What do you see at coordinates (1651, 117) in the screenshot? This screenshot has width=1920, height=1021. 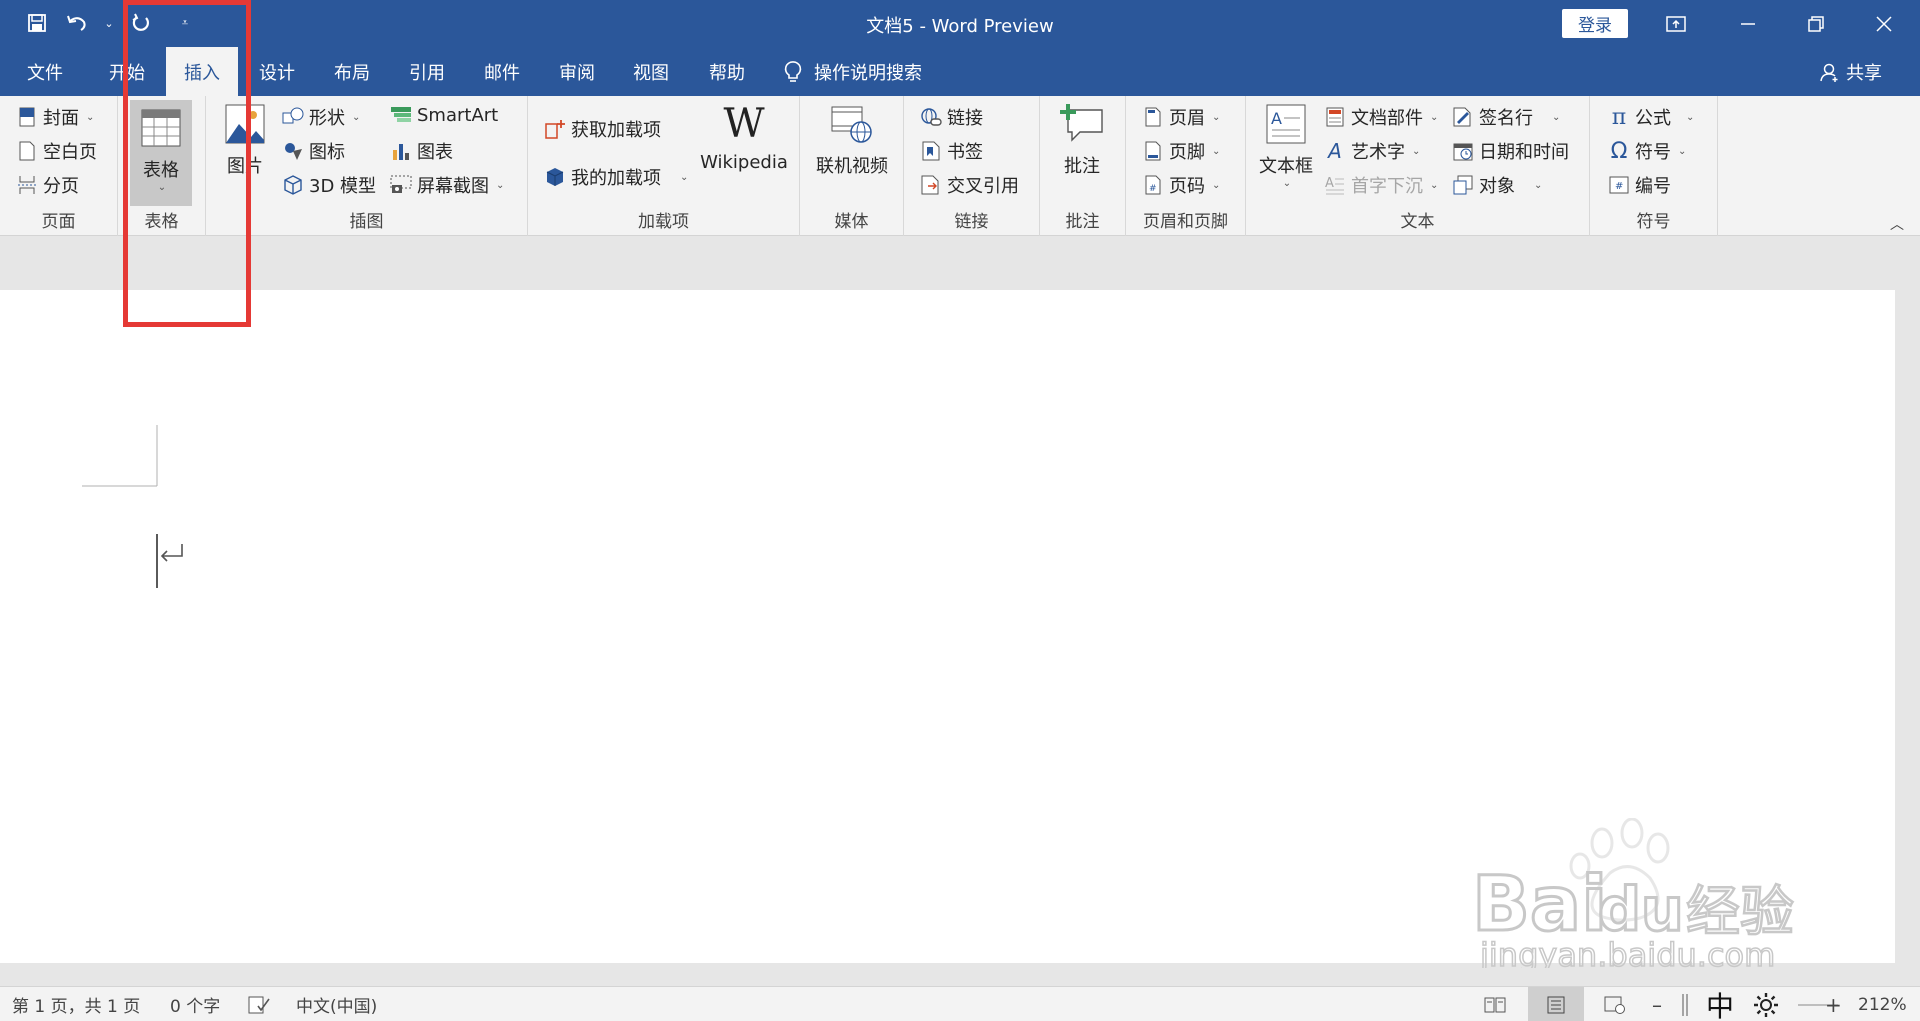 I see `equation-button: π 公式 ⌄` at bounding box center [1651, 117].